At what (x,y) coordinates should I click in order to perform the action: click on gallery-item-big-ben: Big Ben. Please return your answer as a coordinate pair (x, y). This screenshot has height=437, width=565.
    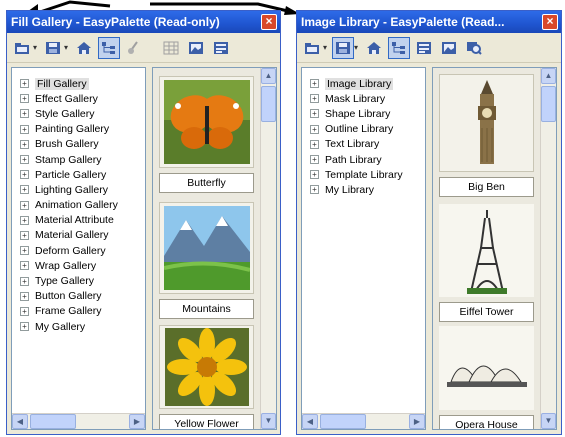
    Looking at the image, I should click on (486, 135).